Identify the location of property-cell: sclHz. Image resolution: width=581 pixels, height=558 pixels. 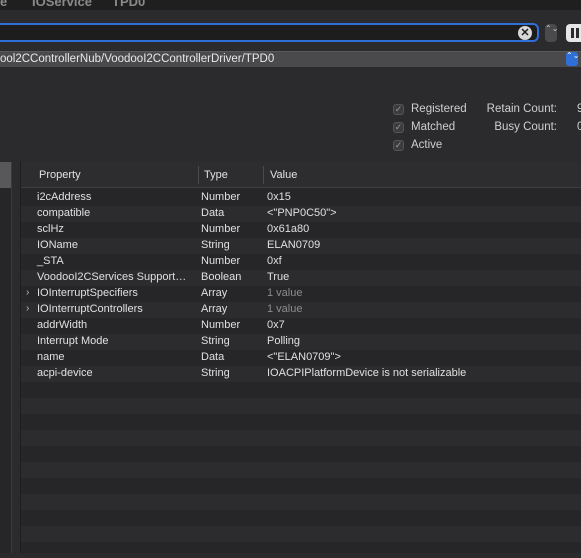
(50, 229).